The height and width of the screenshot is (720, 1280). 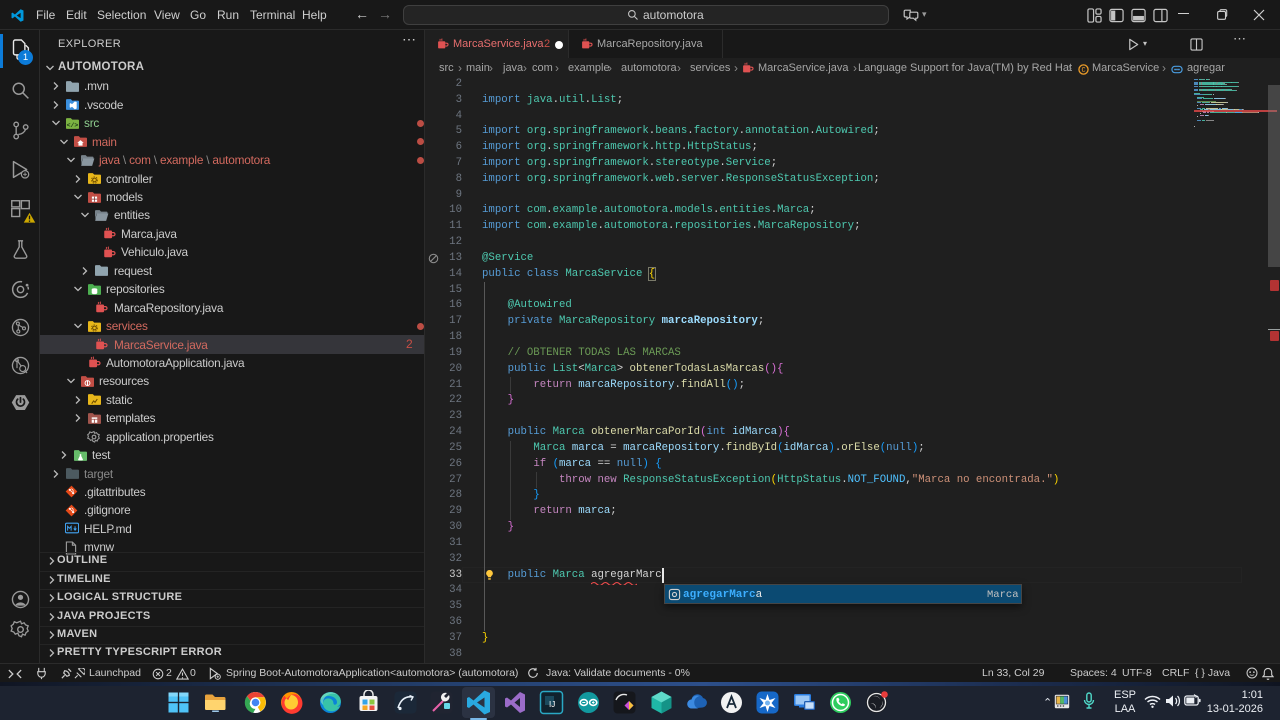 I want to click on svg-text: C, so click(x=1083, y=71).